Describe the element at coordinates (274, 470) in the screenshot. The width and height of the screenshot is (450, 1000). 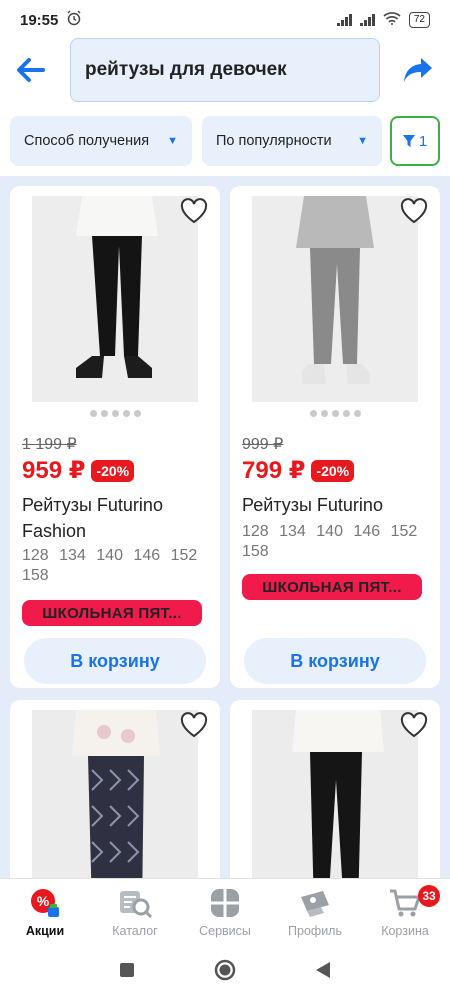
I see `current-price: 799 ₽` at that location.